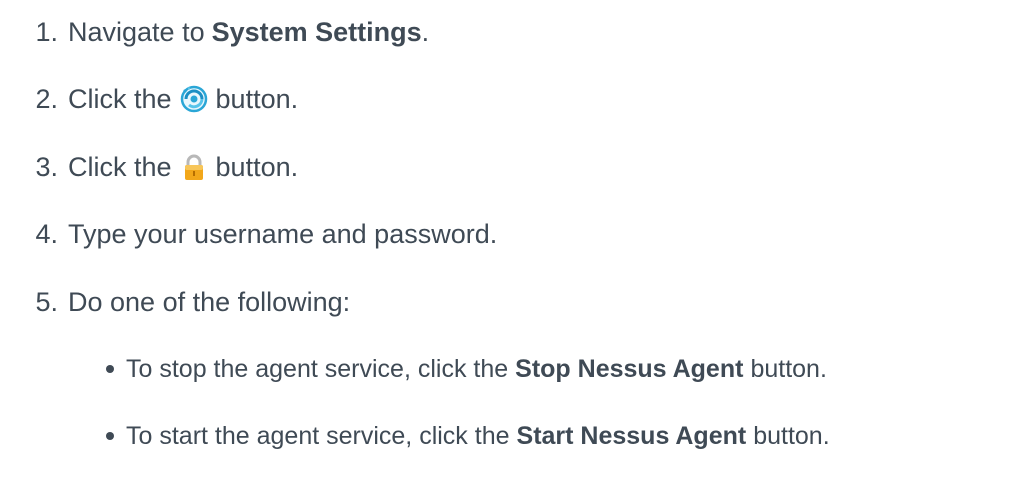 The height and width of the screenshot is (480, 1033). I want to click on step-number: 2., so click(46, 98).